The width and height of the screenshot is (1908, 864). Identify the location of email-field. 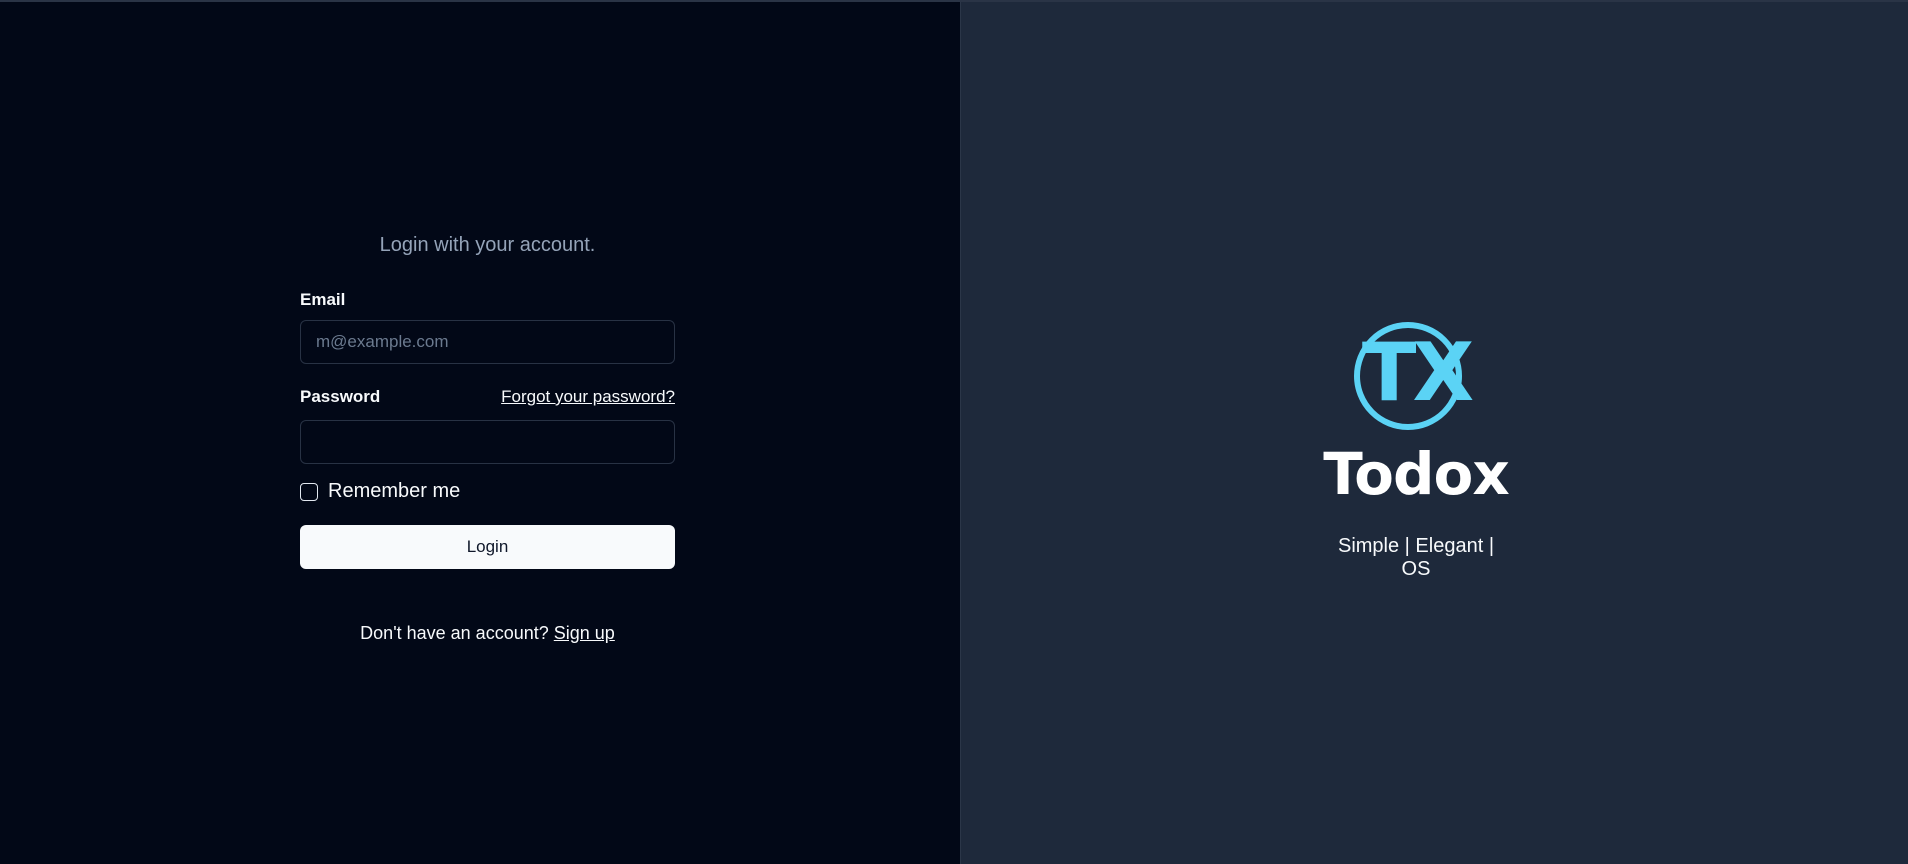
(487, 342).